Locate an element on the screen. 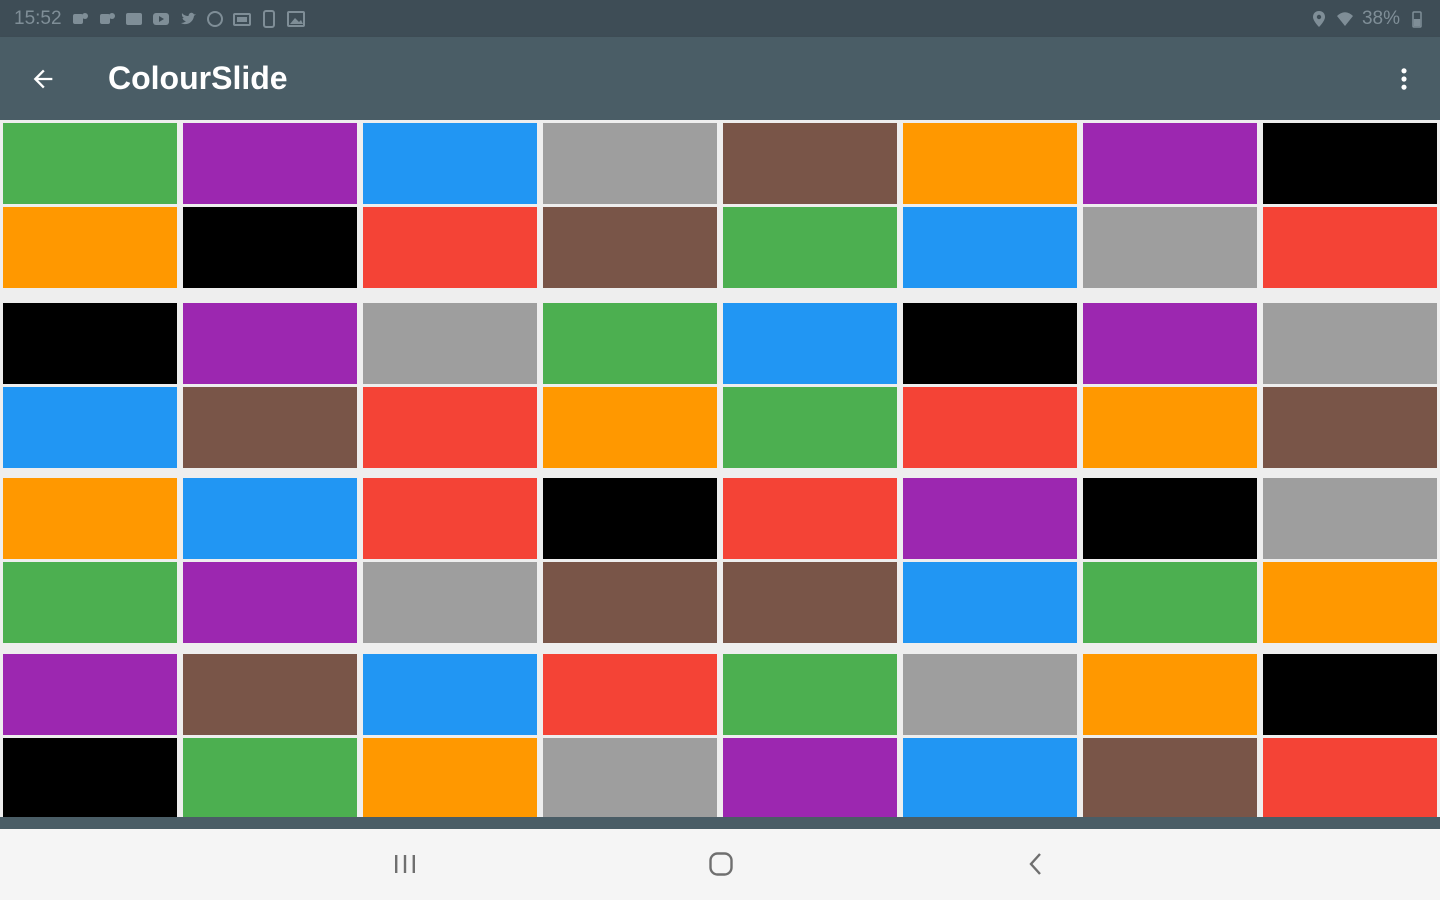 Image resolution: width=1440 pixels, height=900 pixels. status-bar: 15:52 38% is located at coordinates (720, 18).